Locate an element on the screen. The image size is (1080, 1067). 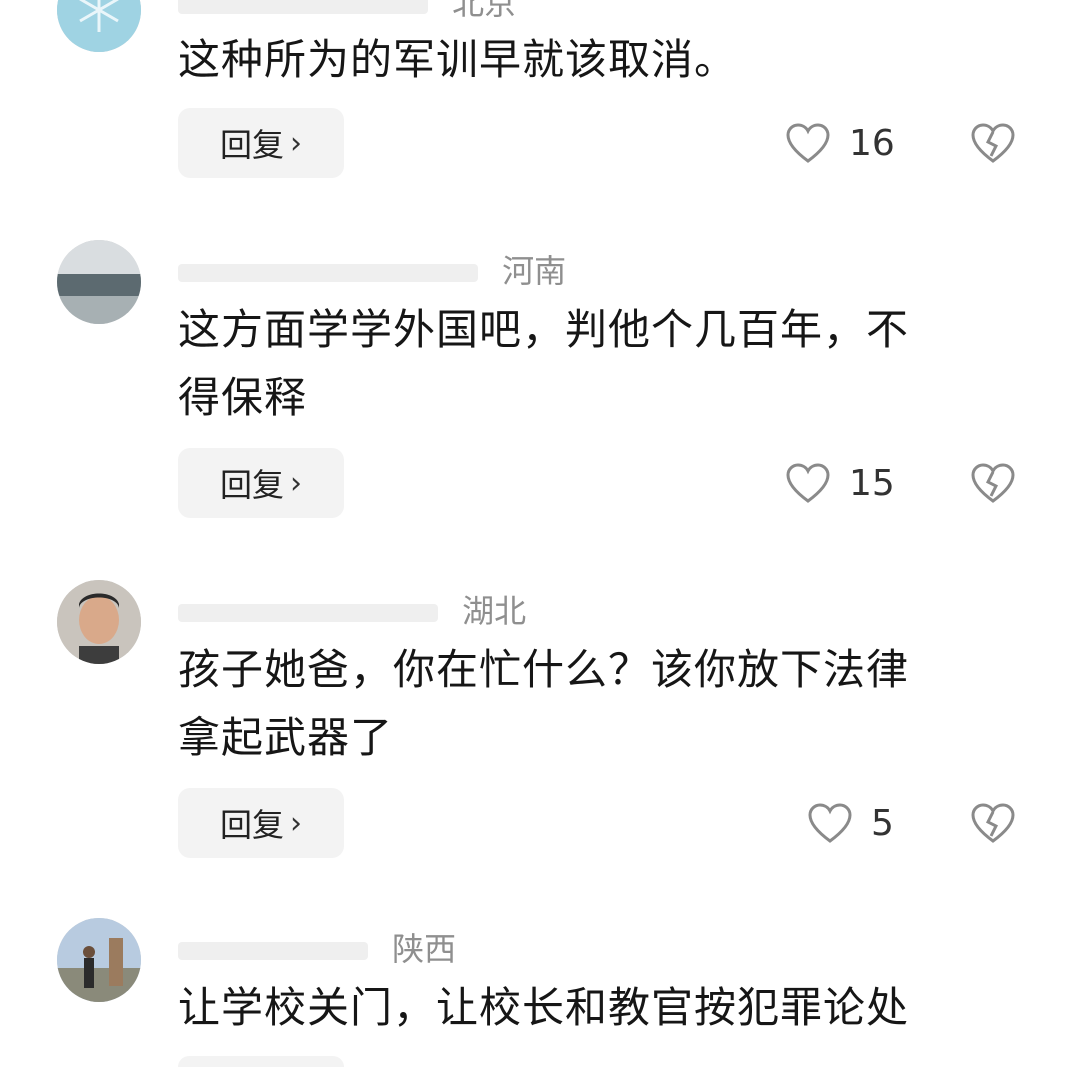
comment-meta: 湖北 is located at coordinates (352, 609).